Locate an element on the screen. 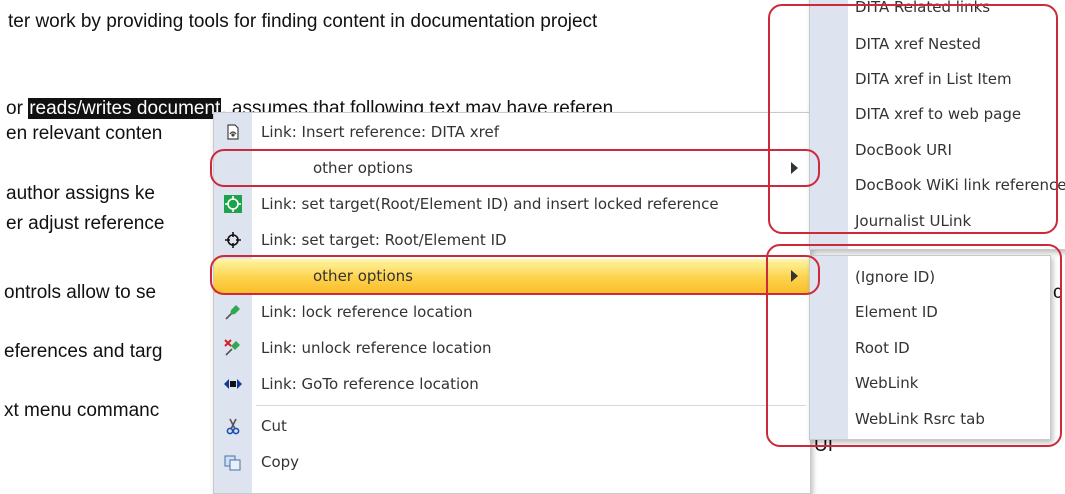 Image resolution: width=1065 pixels, height=494 pixels. submenu-item-label: DITA xref in List Item is located at coordinates (933, 79).